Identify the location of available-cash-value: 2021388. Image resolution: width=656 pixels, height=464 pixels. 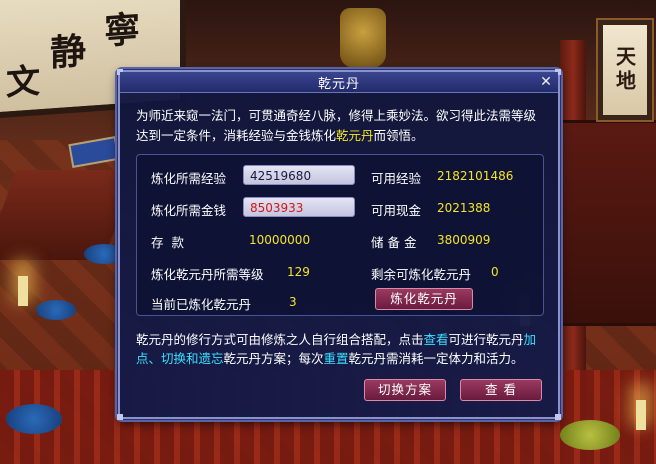
(464, 208).